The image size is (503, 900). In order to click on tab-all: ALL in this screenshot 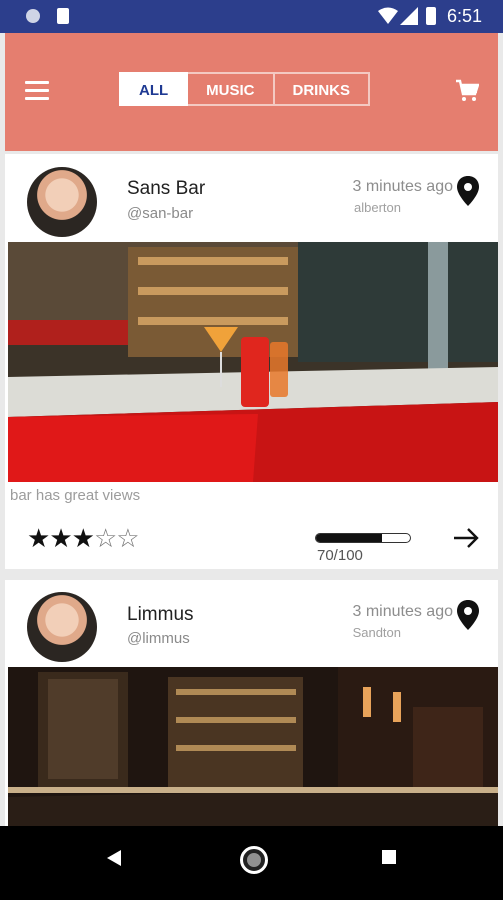, I will do `click(154, 89)`.